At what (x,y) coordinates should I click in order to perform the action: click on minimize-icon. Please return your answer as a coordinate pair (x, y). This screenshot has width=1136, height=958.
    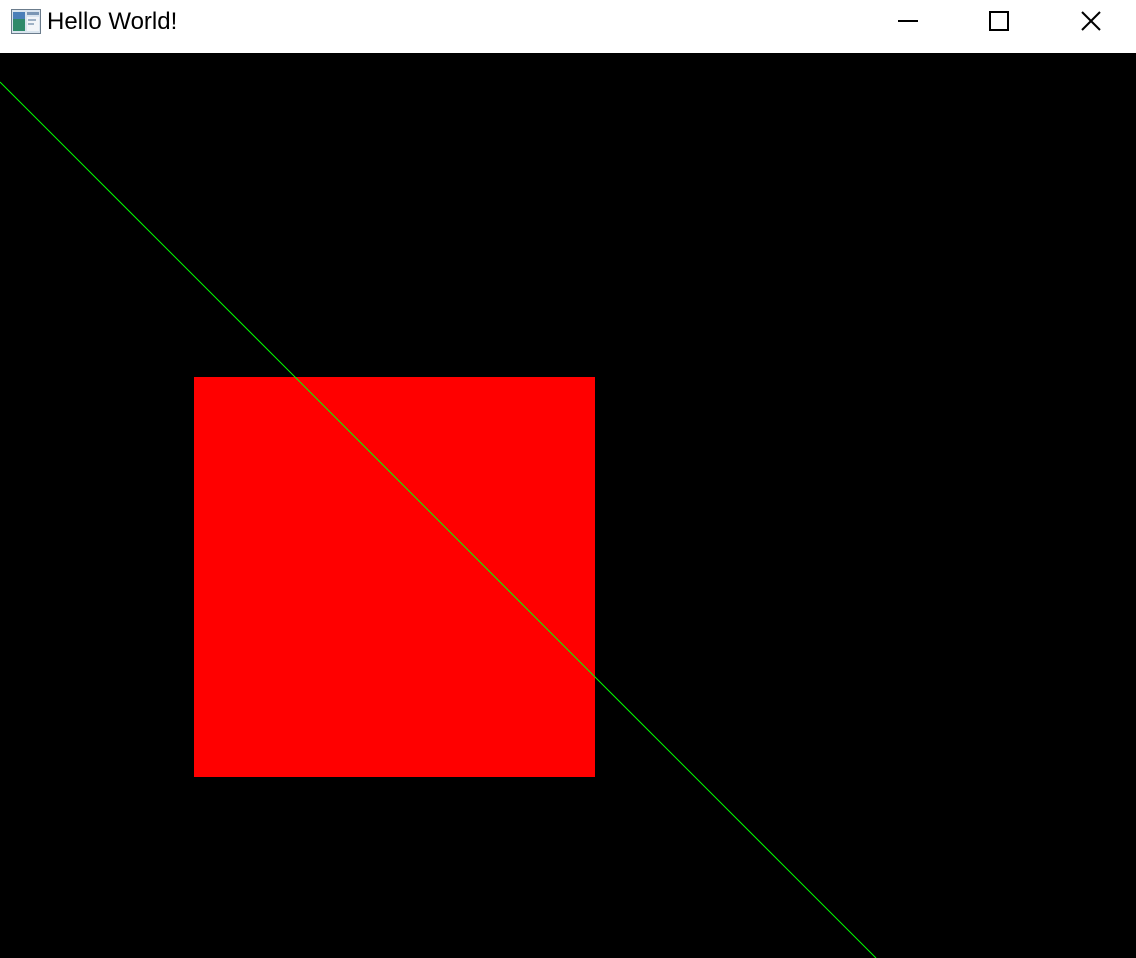
    Looking at the image, I should click on (908, 21).